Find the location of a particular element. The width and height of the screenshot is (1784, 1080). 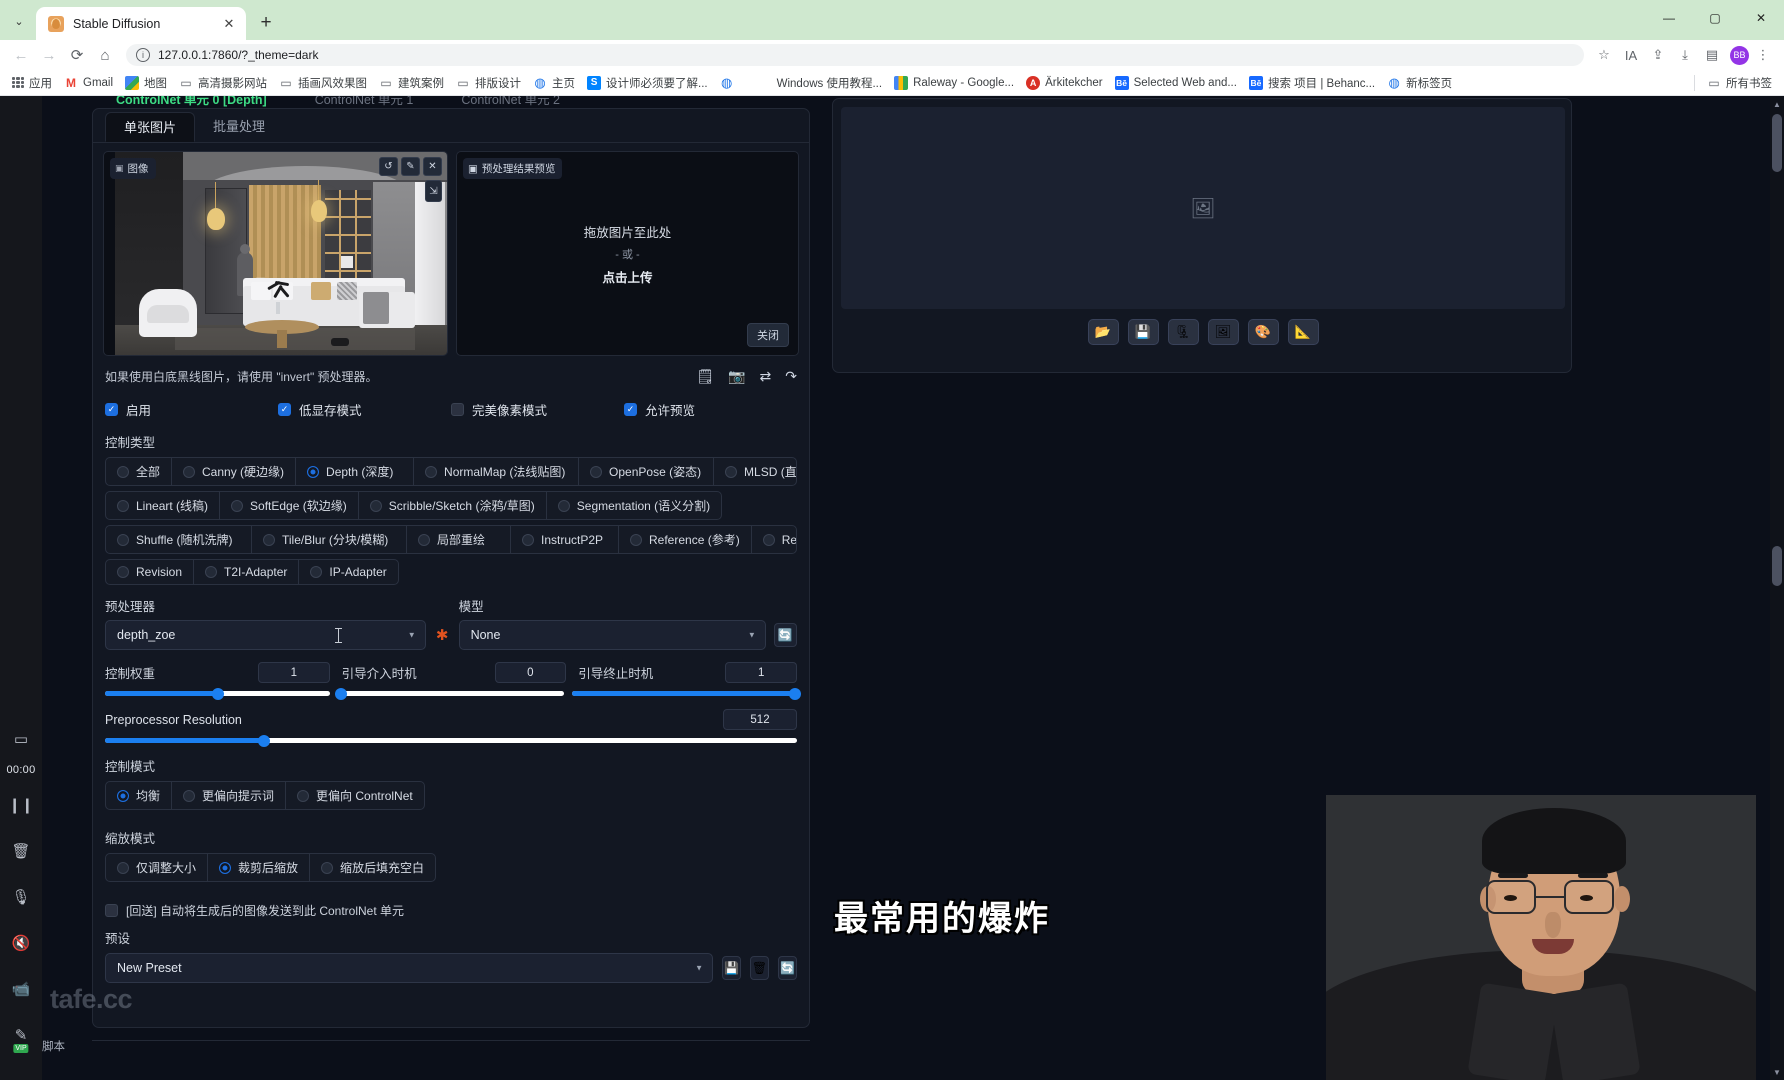

preprocessor-dropdown: depth_zoe ▼ is located at coordinates (265, 635).